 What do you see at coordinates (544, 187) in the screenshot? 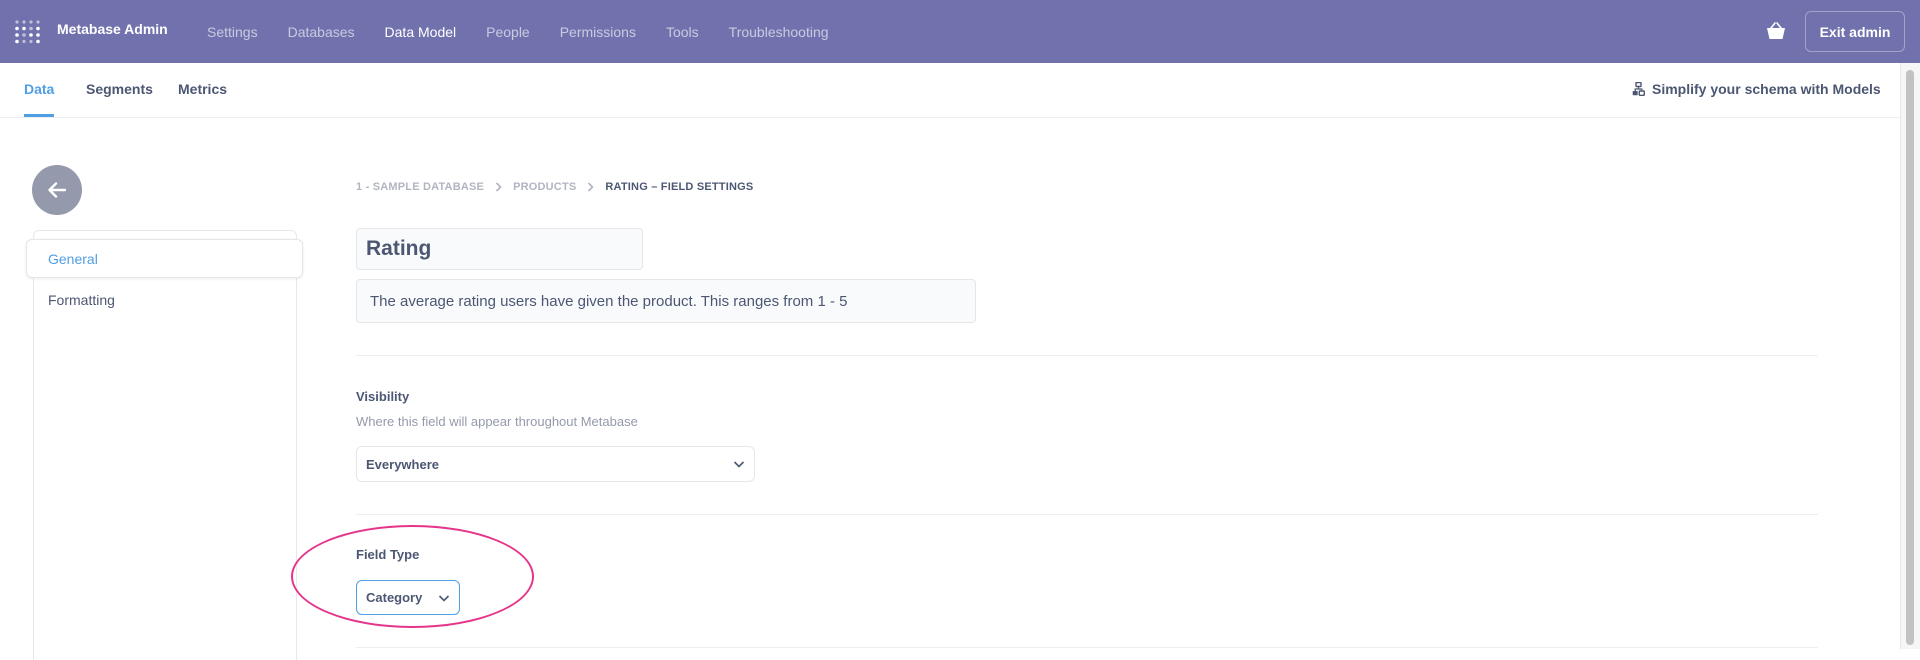
I see `breadcrumb-table: PRODUCTS` at bounding box center [544, 187].